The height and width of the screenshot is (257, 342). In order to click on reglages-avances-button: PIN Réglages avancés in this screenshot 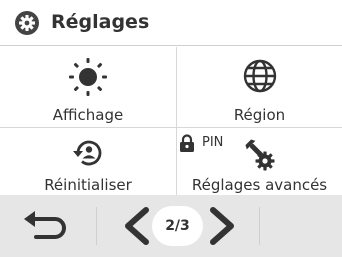, I will do `click(259, 161)`.